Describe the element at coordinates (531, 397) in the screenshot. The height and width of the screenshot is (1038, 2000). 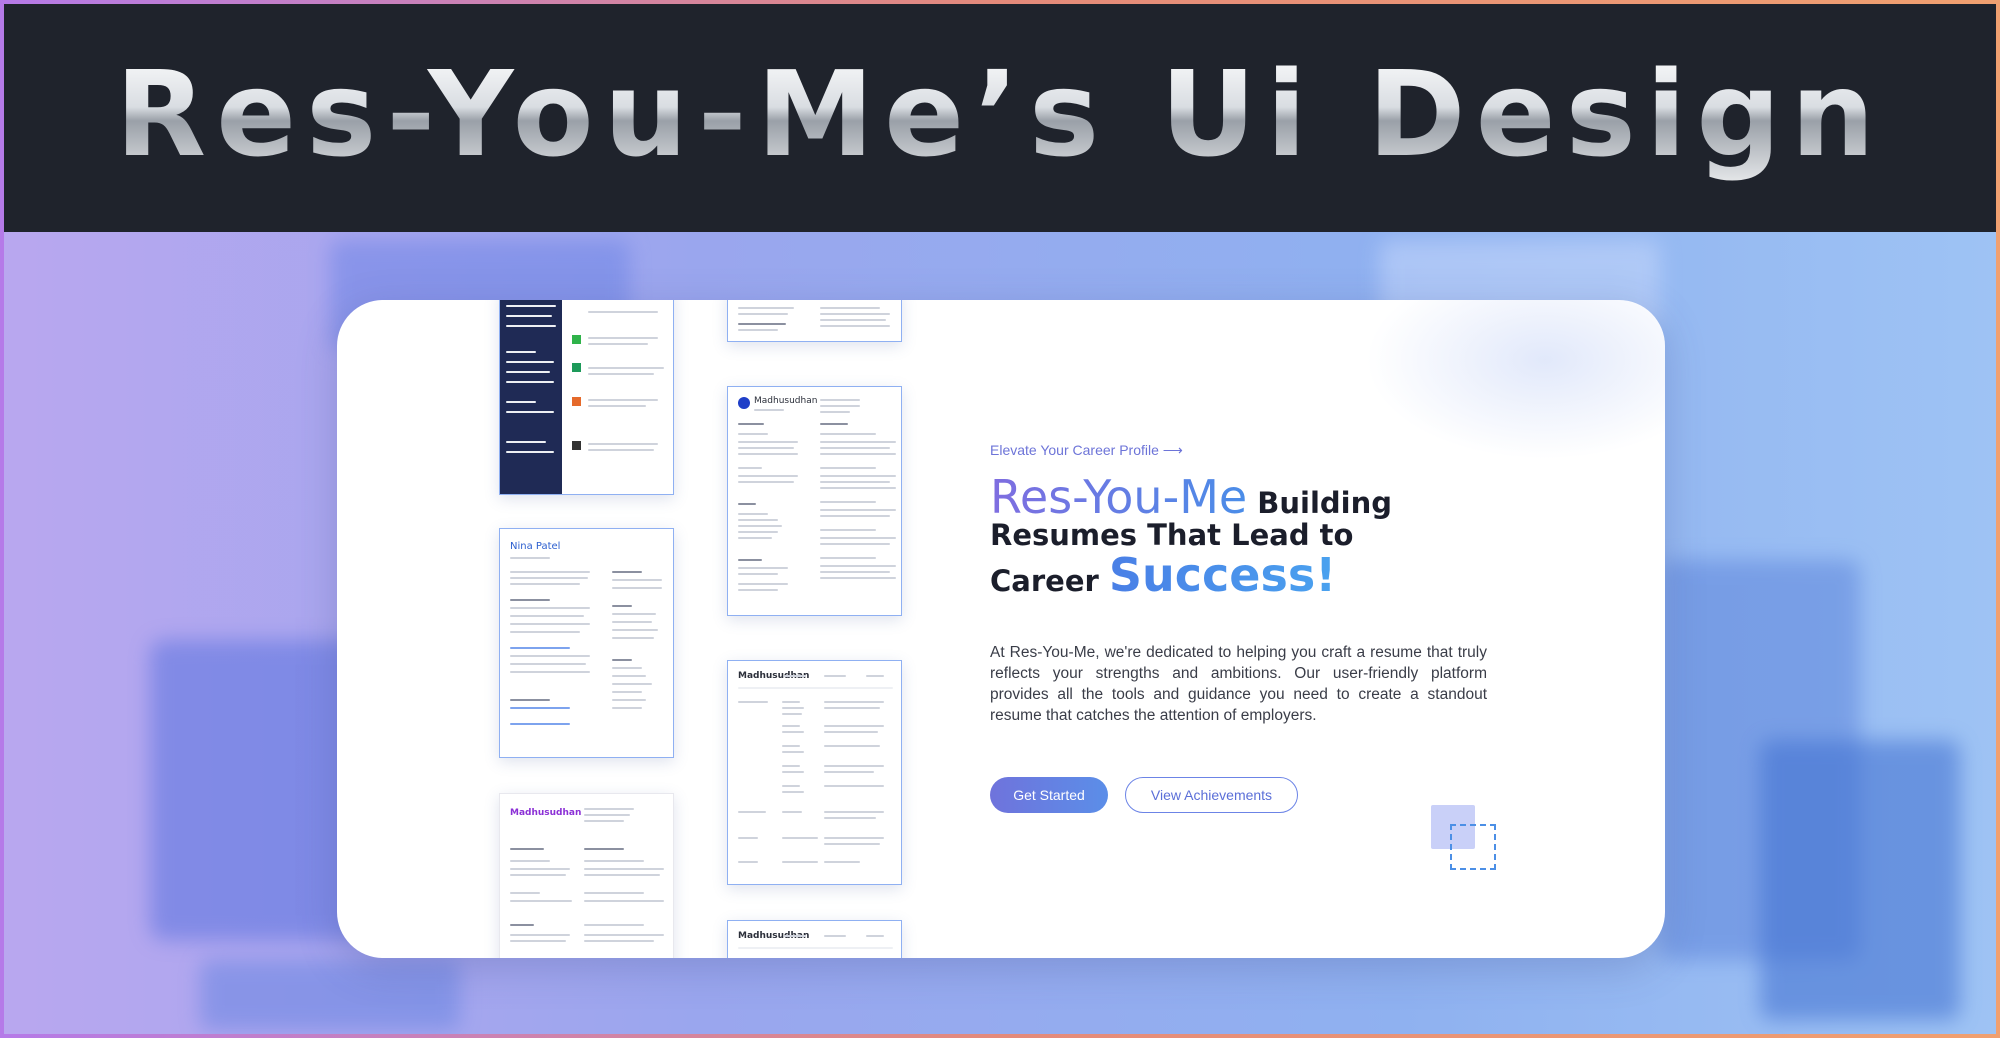
I see `resume-sidebar` at that location.